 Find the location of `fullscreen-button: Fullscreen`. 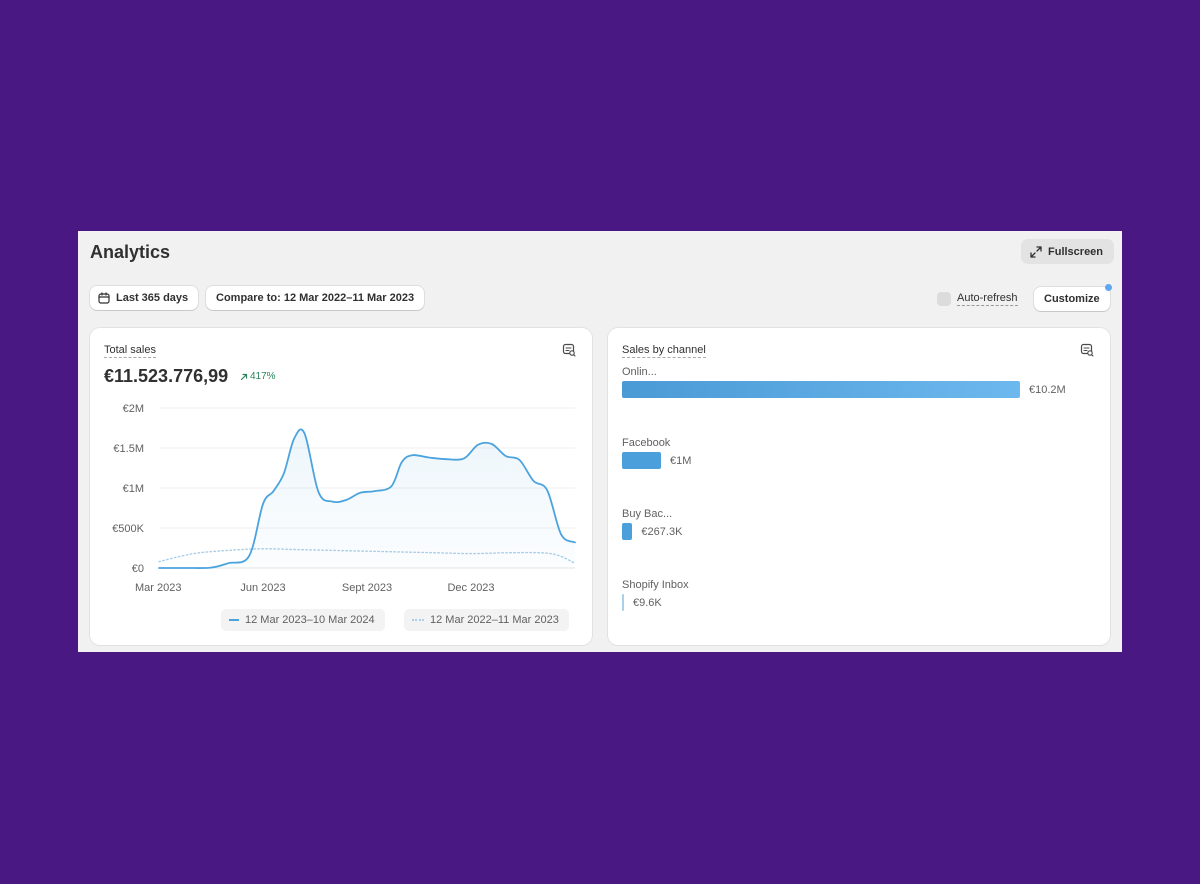

fullscreen-button: Fullscreen is located at coordinates (1068, 251).